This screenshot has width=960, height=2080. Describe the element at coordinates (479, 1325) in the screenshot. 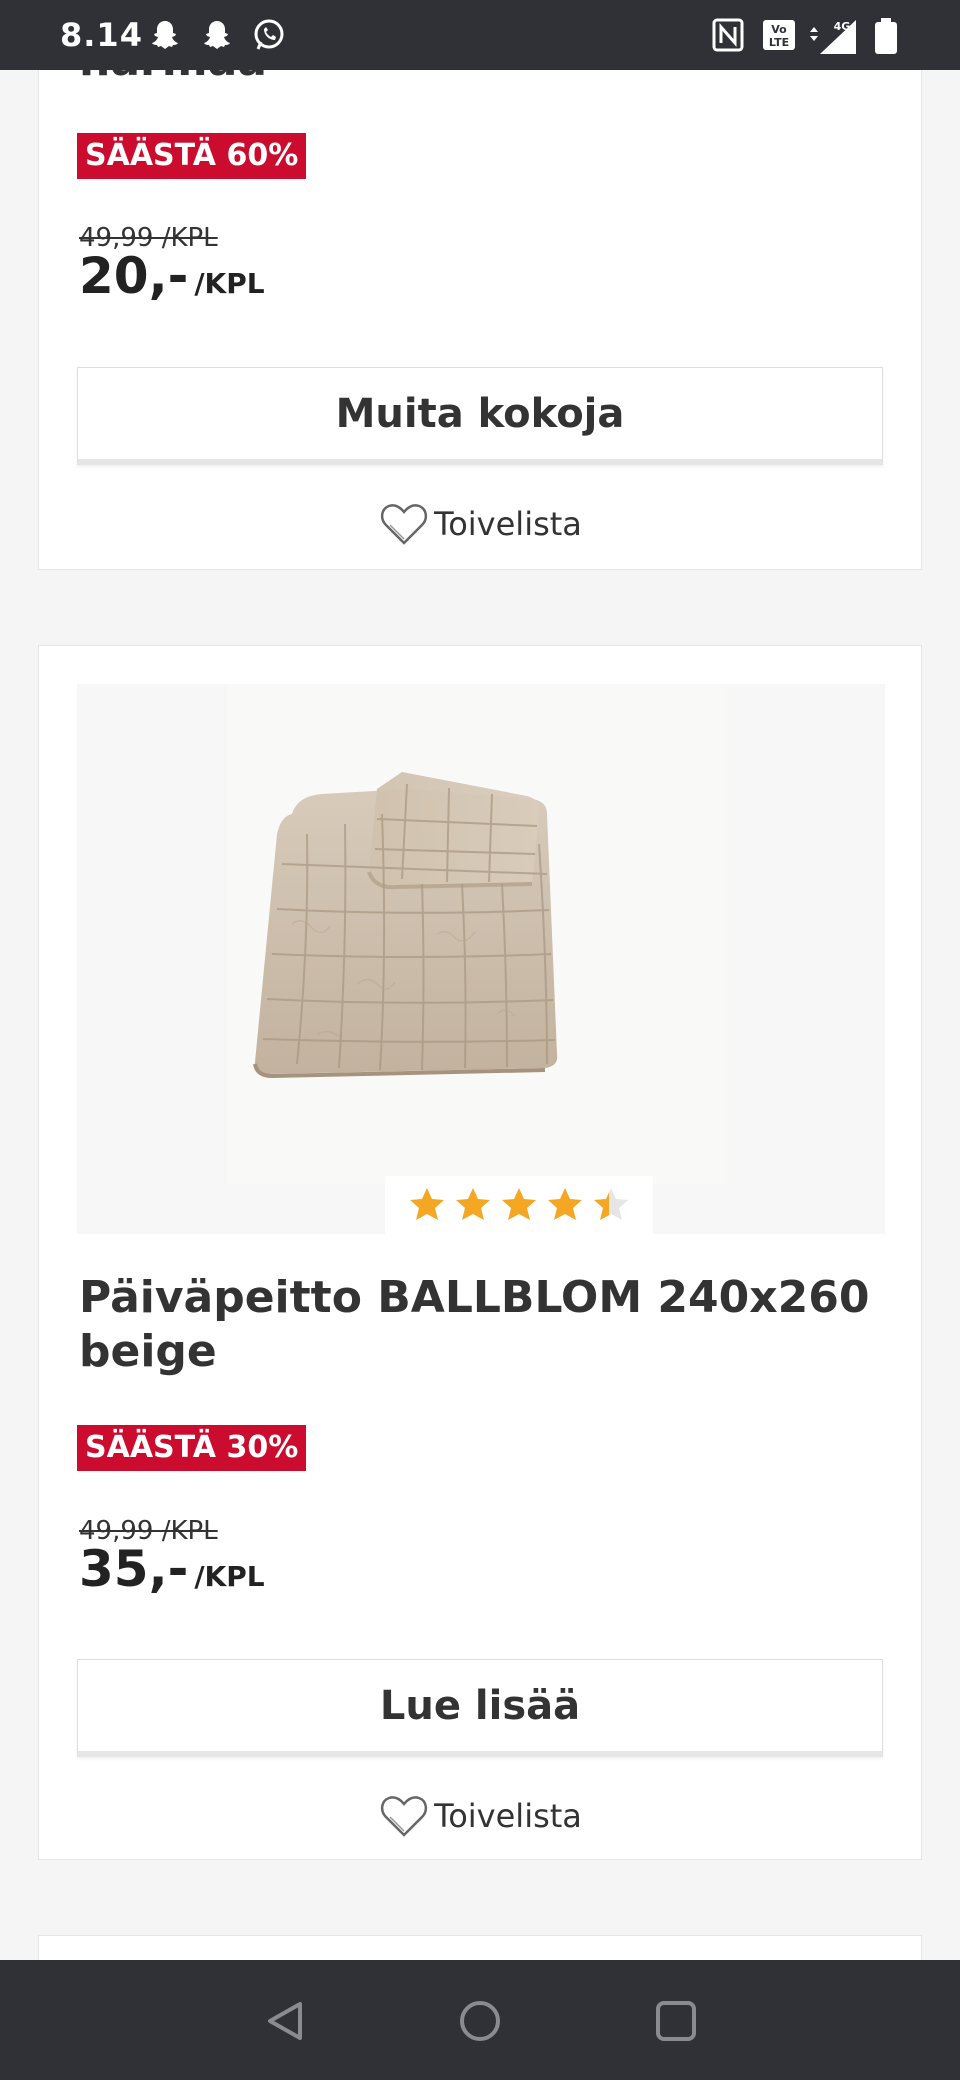

I see `product-title: Päiväpeitto BALLBLOM 240x260 beige` at that location.